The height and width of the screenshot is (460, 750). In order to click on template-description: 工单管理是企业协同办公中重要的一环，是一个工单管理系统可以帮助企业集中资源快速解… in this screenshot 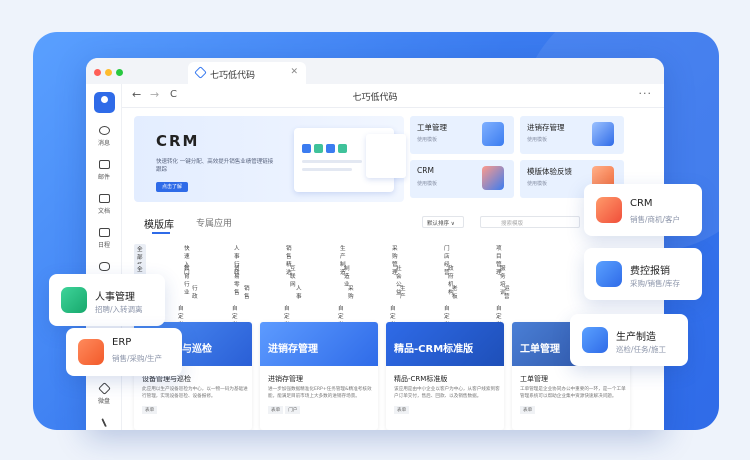, I will do `click(573, 393)`.